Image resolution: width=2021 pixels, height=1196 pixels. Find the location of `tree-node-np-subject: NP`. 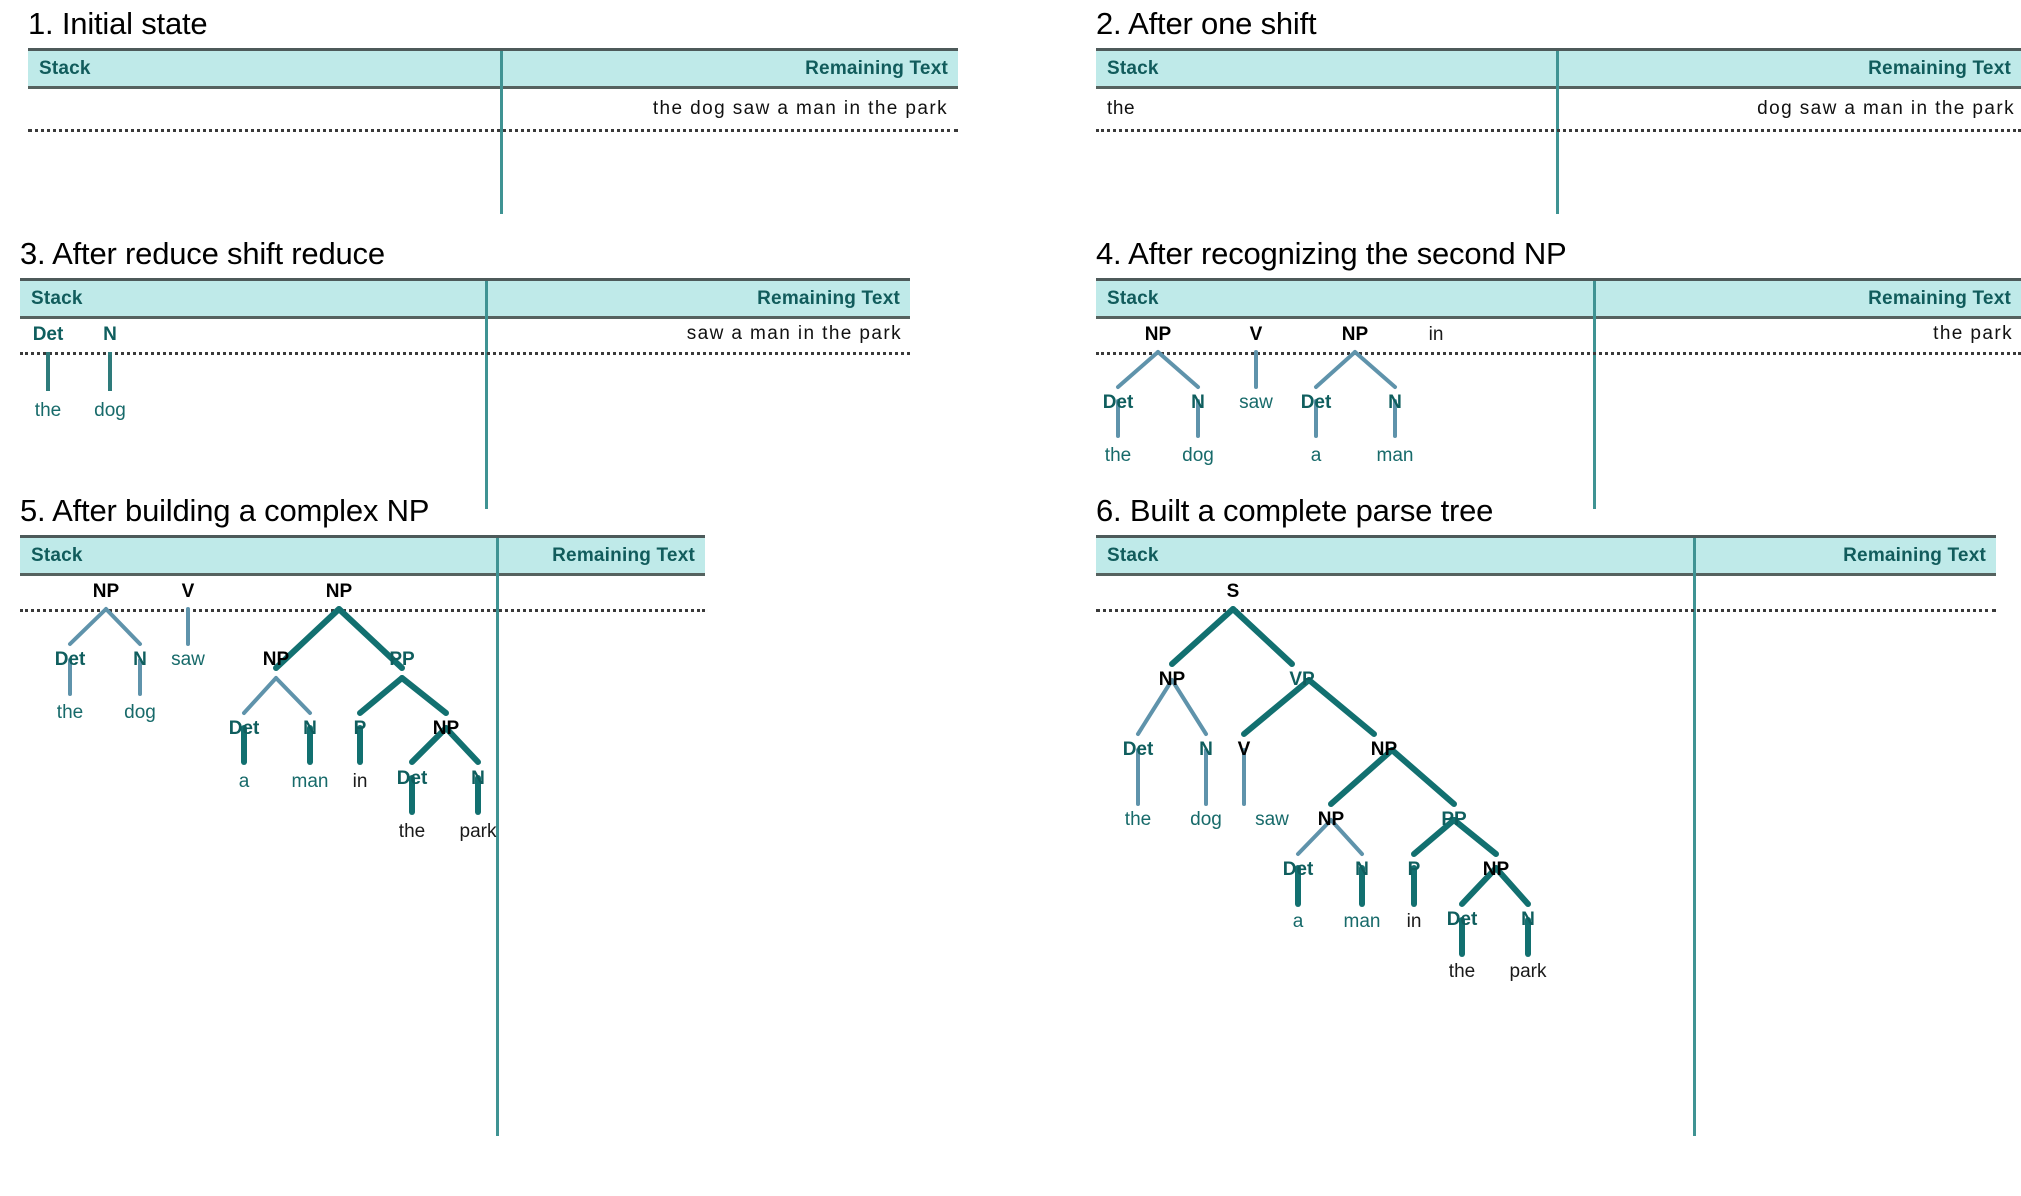

tree-node-np-subject: NP is located at coordinates (1172, 679).